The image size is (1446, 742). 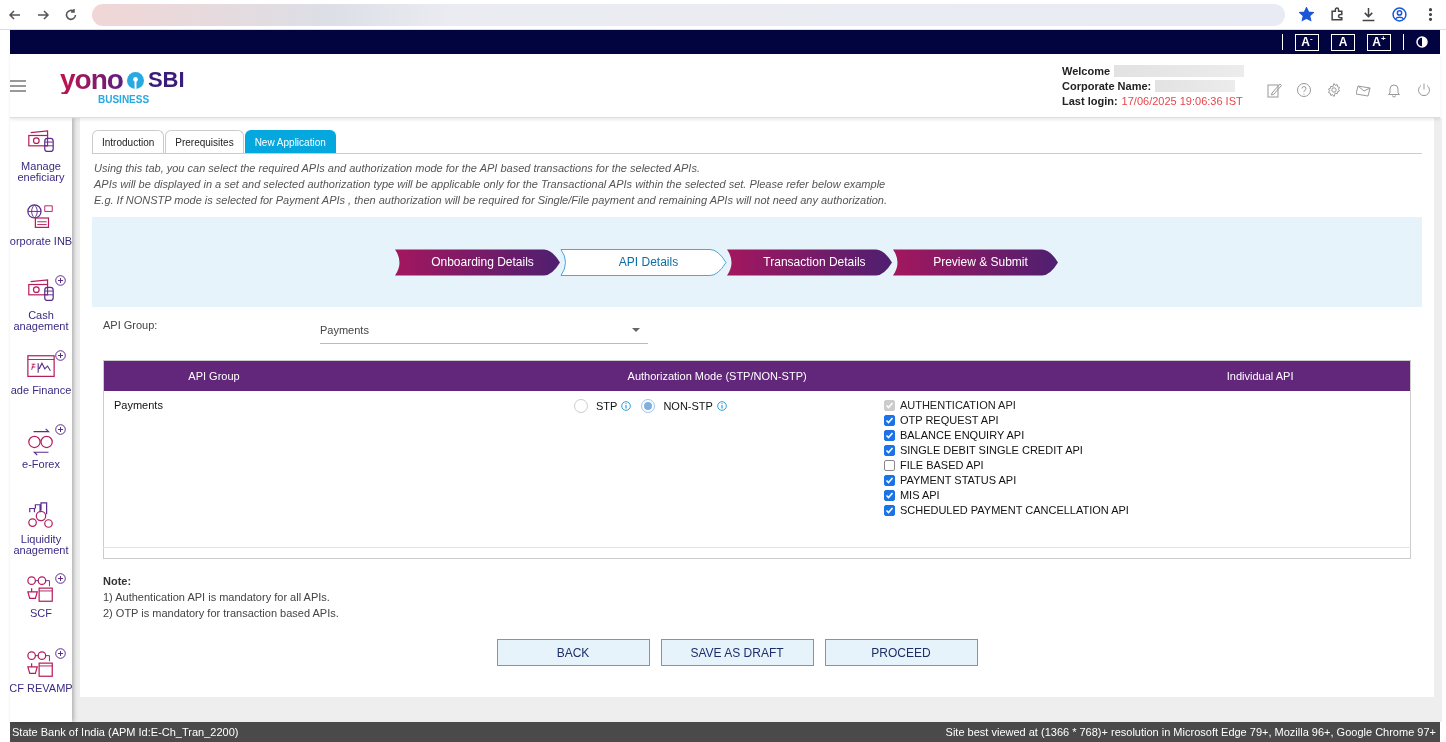 I want to click on back-icon, so click(x=15, y=14).